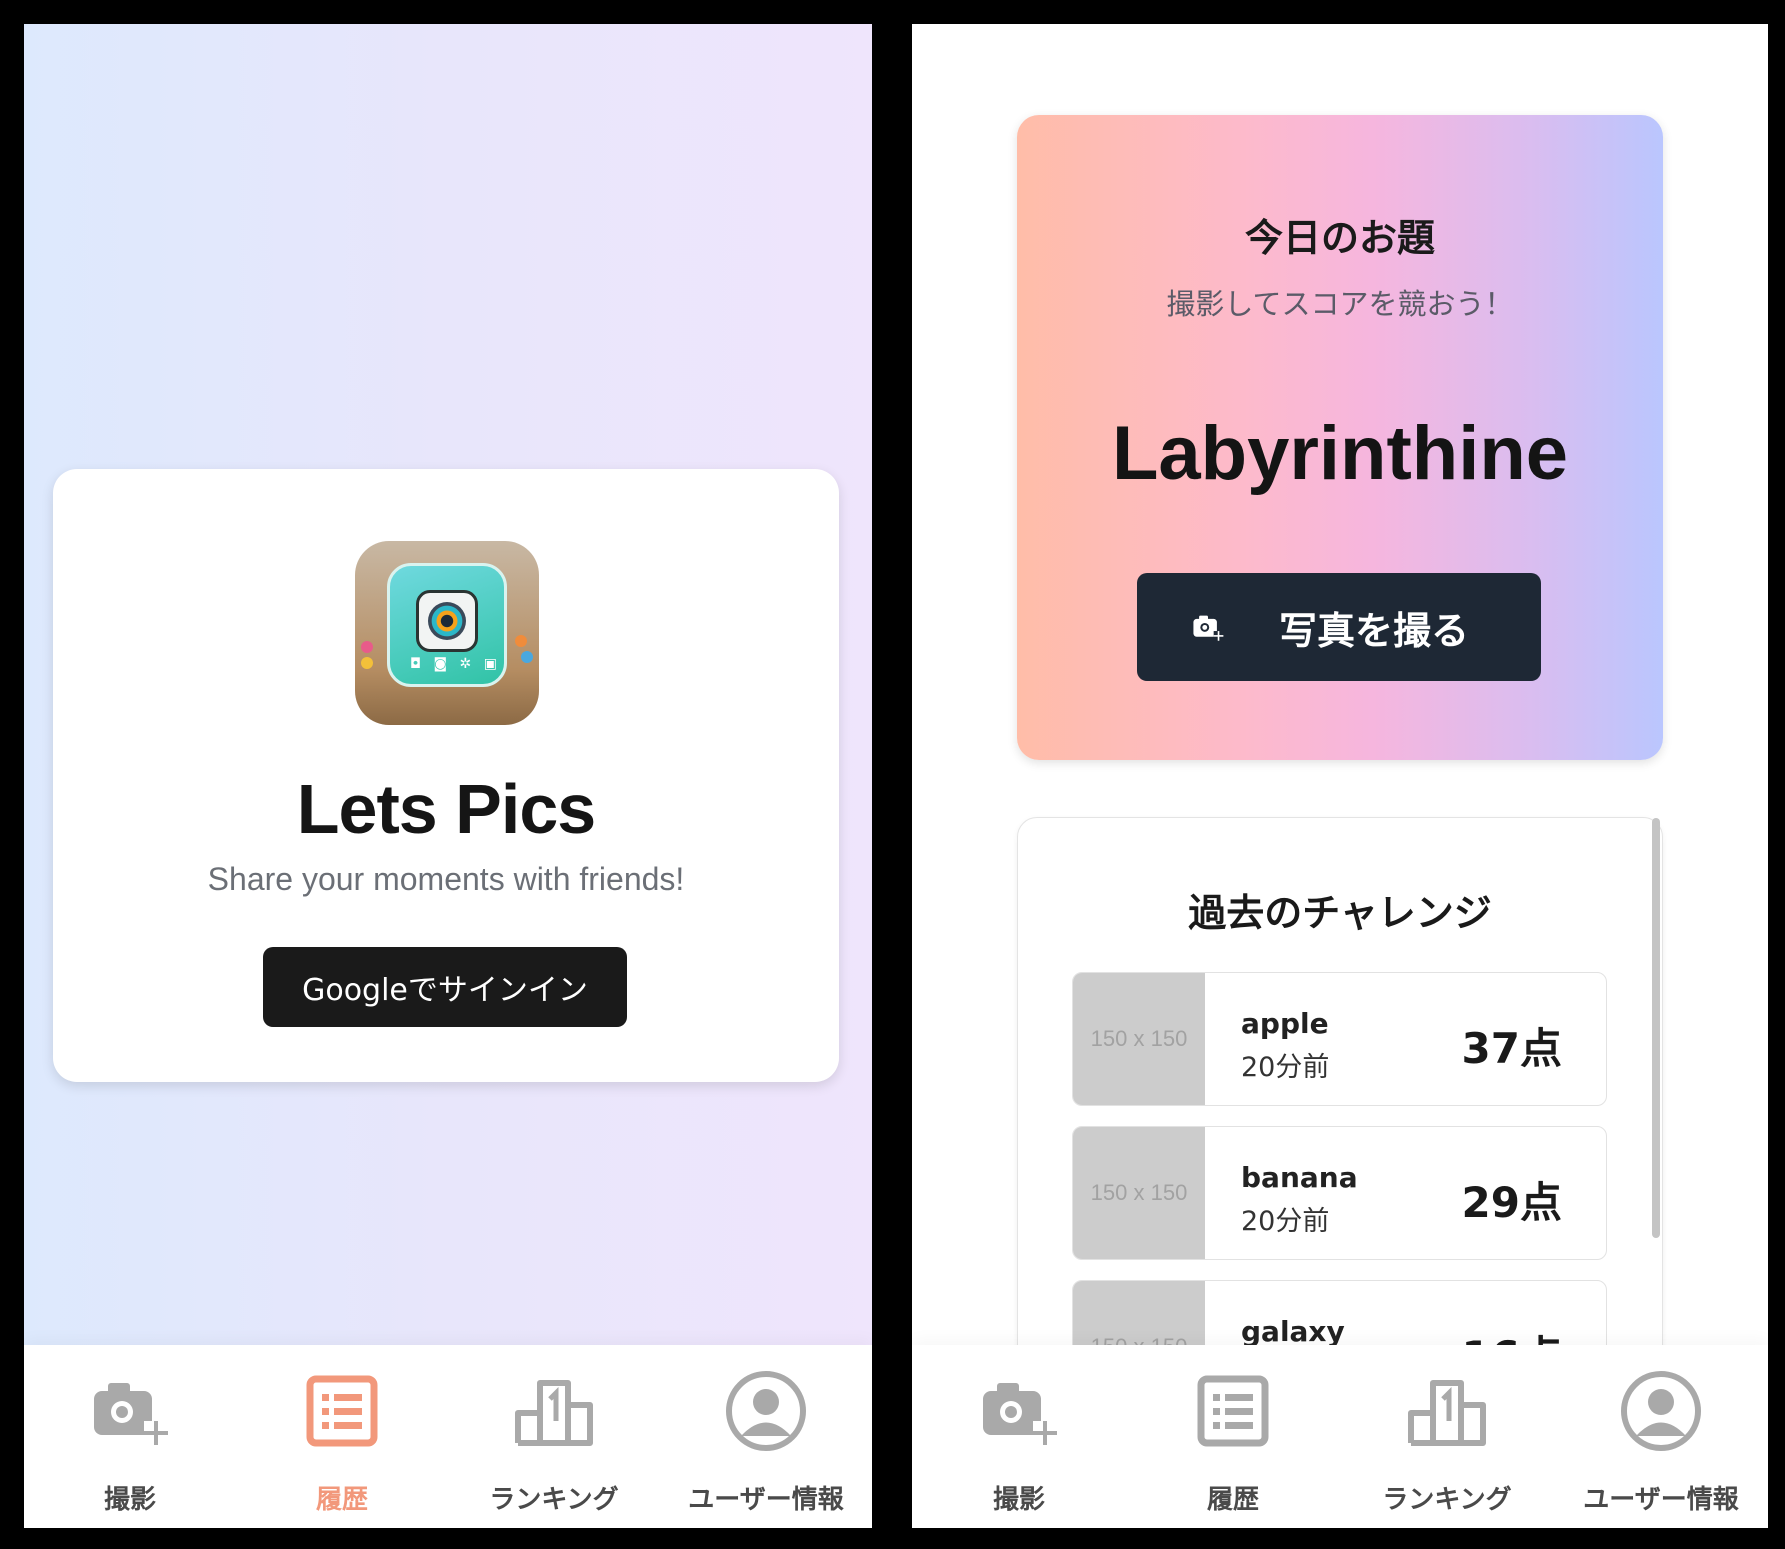 This screenshot has height=1549, width=1785. I want to click on challenge-name: apple, so click(1285, 1023).